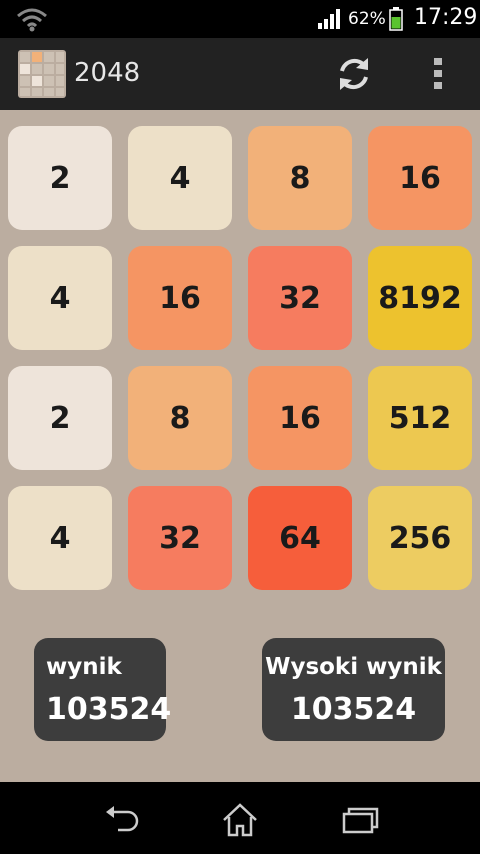  I want to click on score-value: 103524, so click(109, 709).